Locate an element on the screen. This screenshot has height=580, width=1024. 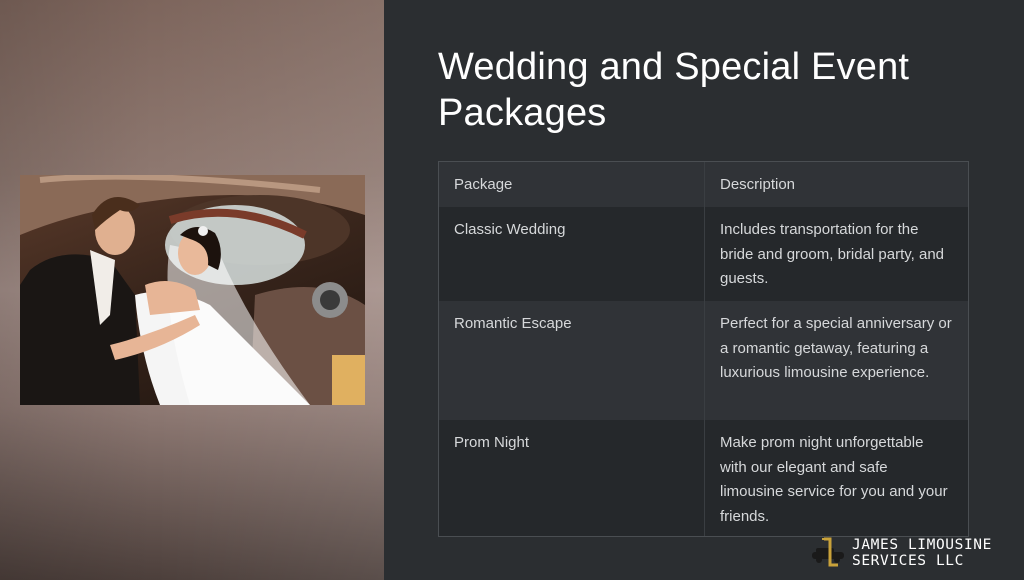
brand-name-line-2: SERVICES LLC is located at coordinates (908, 561).